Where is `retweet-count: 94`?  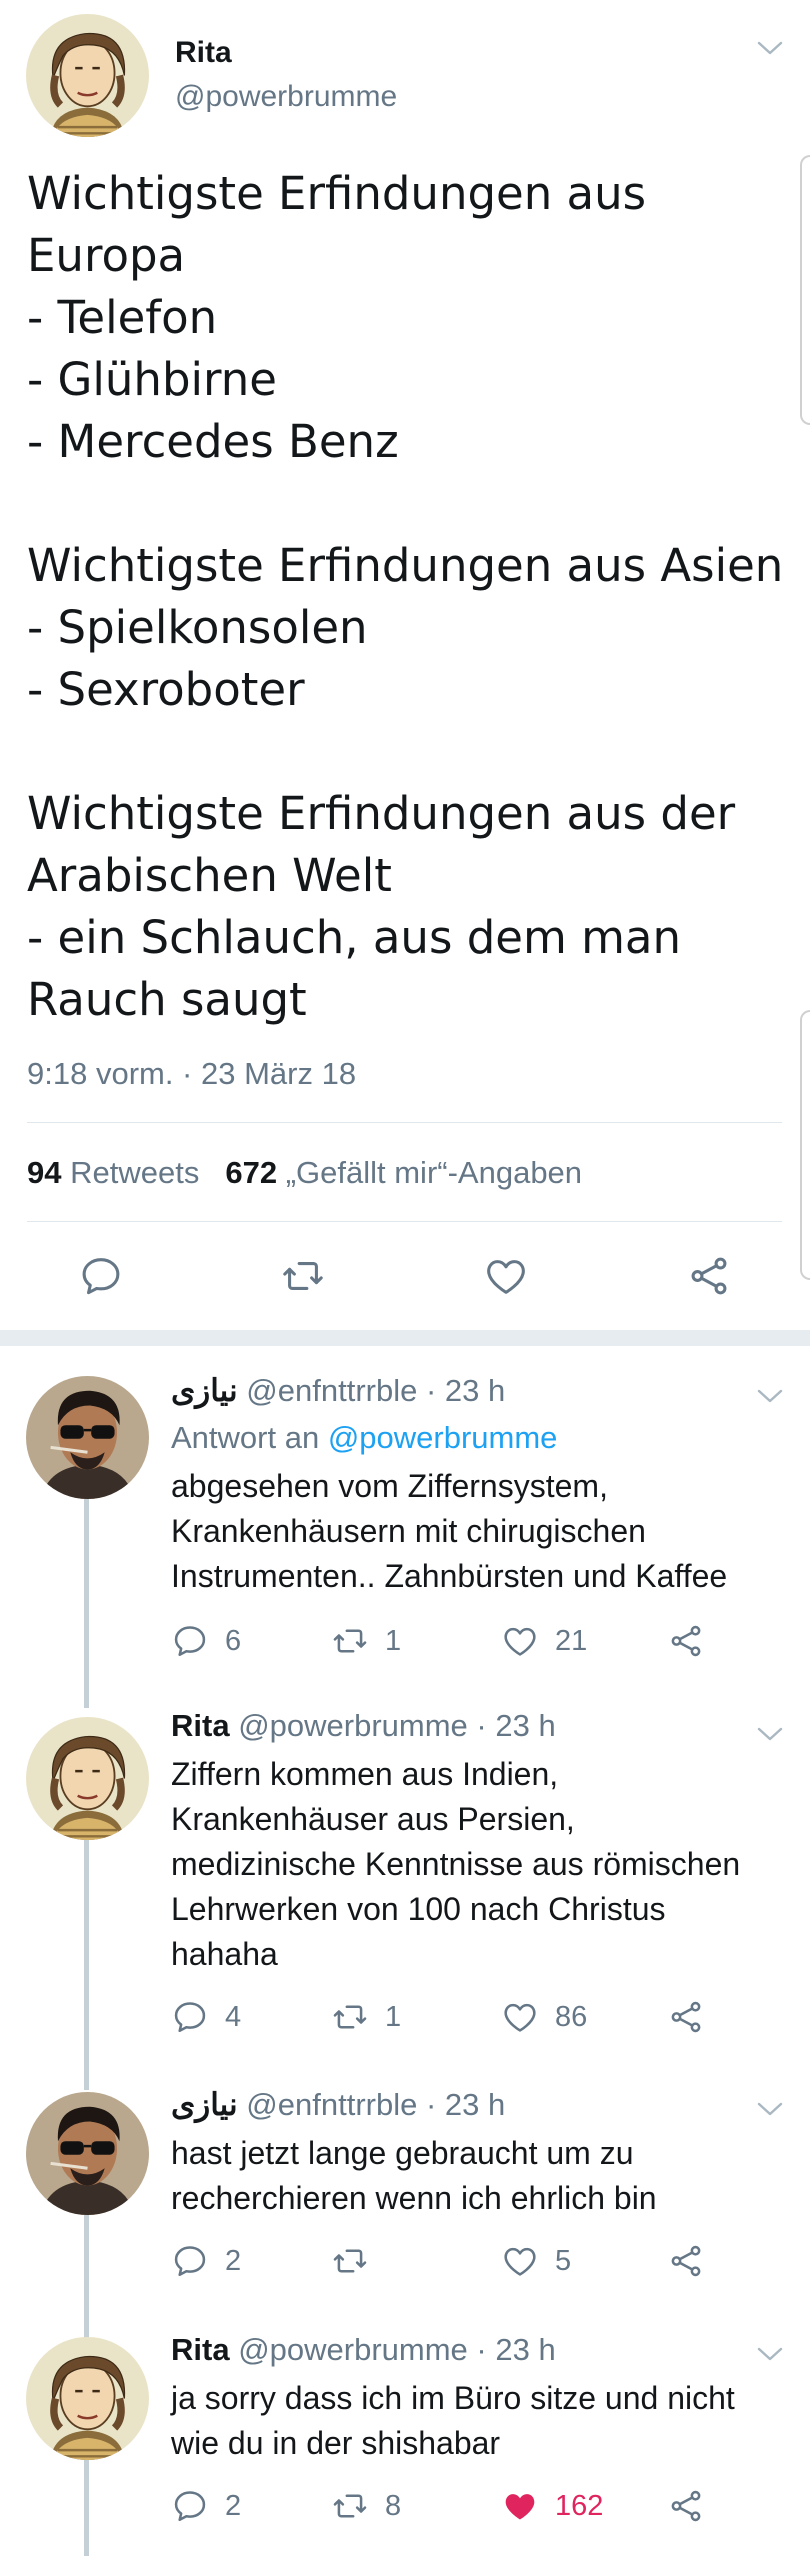 retweet-count: 94 is located at coordinates (44, 1172).